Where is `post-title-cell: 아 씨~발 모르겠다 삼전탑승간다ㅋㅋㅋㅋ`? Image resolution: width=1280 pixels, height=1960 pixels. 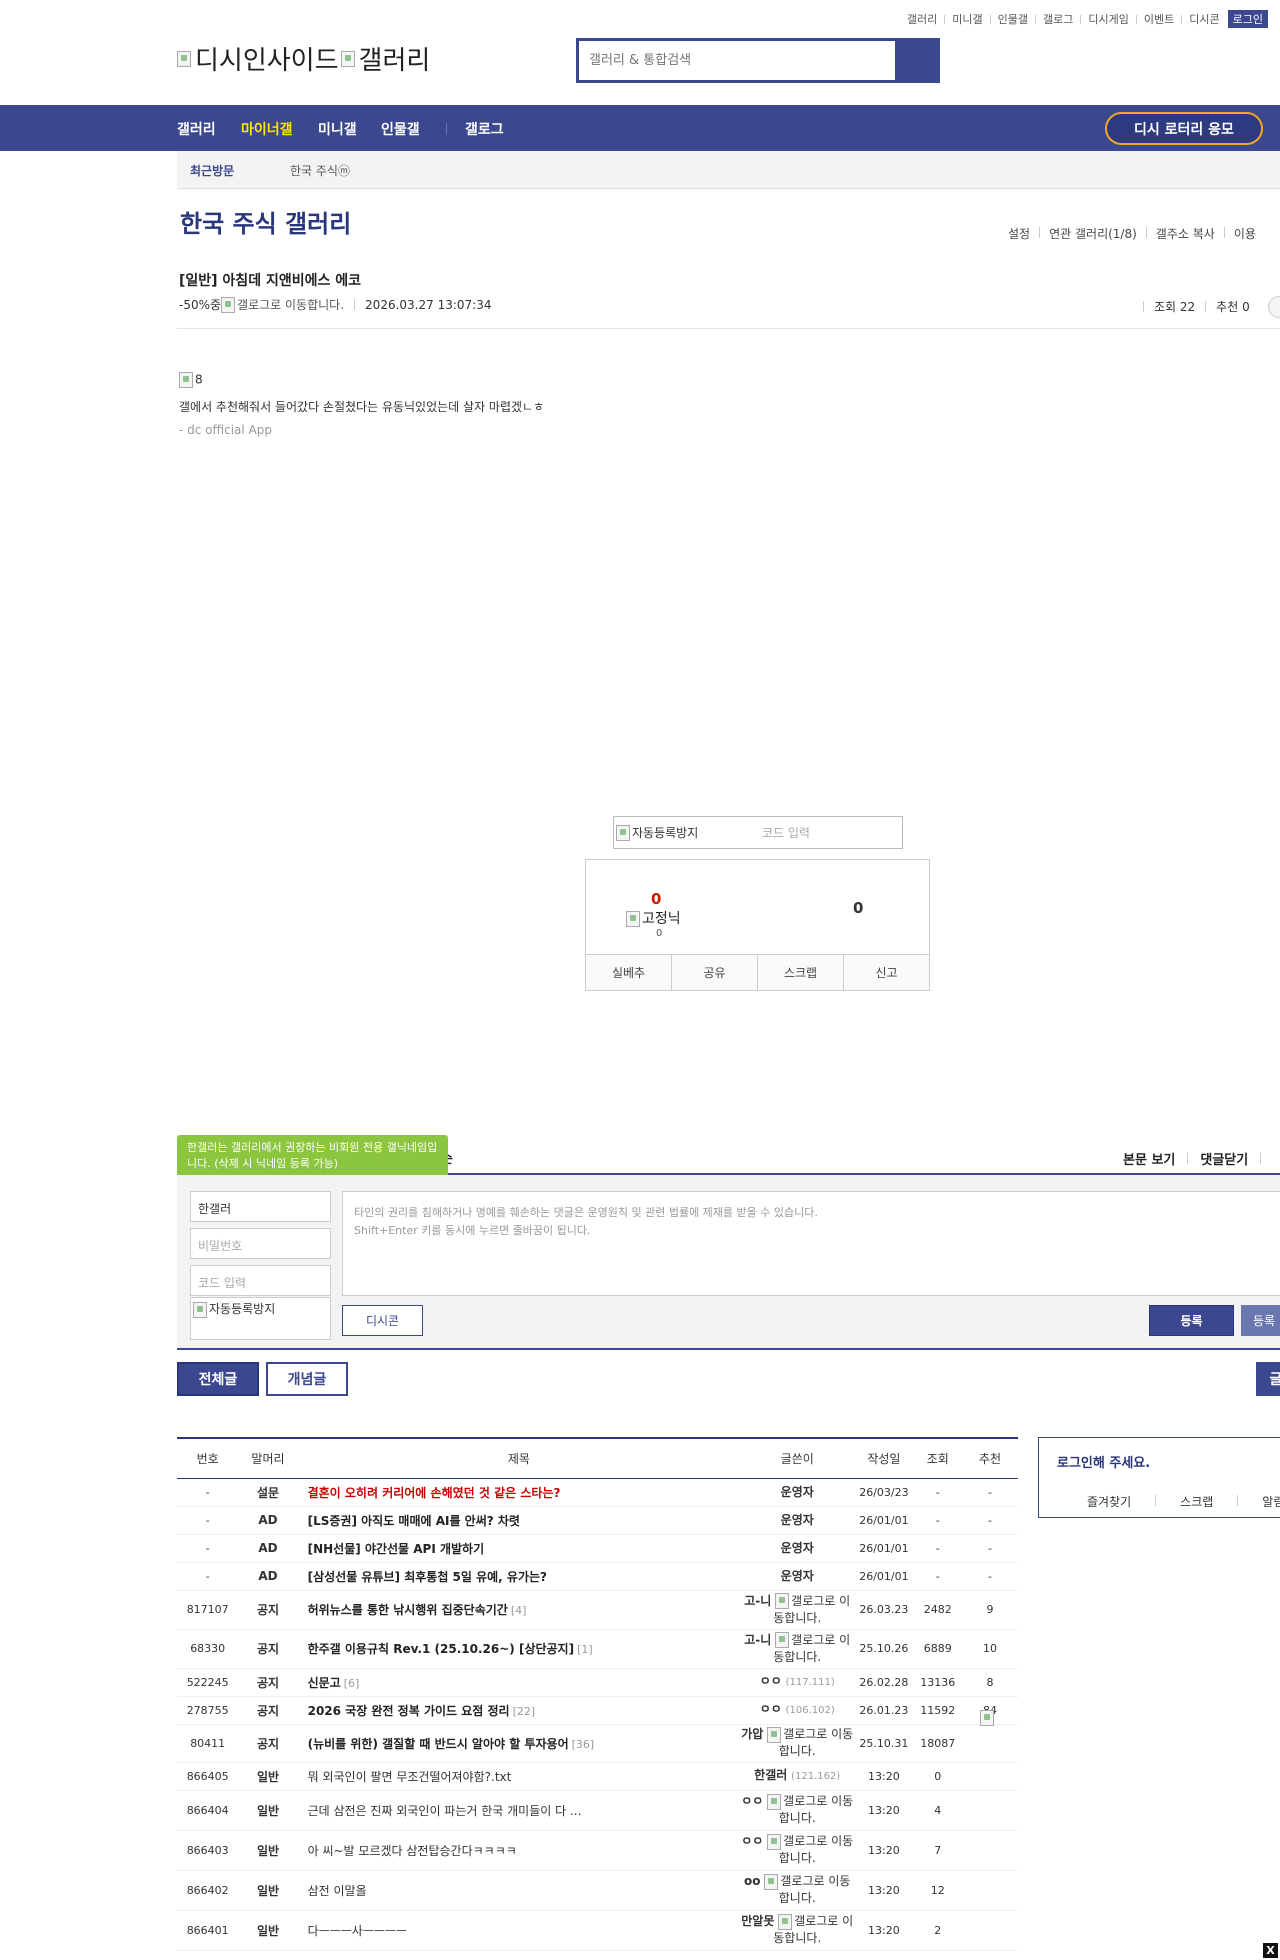
post-title-cell: 아 씨~발 모르겠다 삼전탑승간다ㅋㅋㅋㅋ is located at coordinates (519, 1850).